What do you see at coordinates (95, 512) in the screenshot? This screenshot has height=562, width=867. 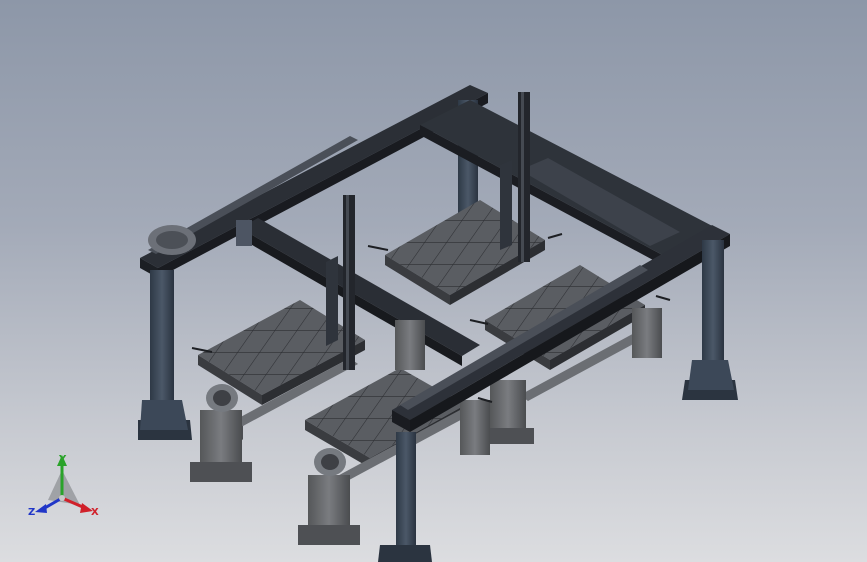 I see `triad-x-label: X` at bounding box center [95, 512].